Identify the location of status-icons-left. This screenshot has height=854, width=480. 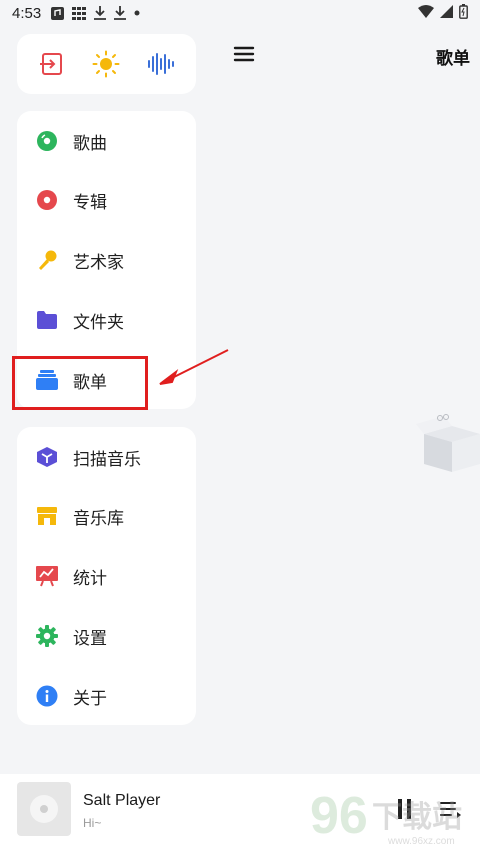
(95, 13).